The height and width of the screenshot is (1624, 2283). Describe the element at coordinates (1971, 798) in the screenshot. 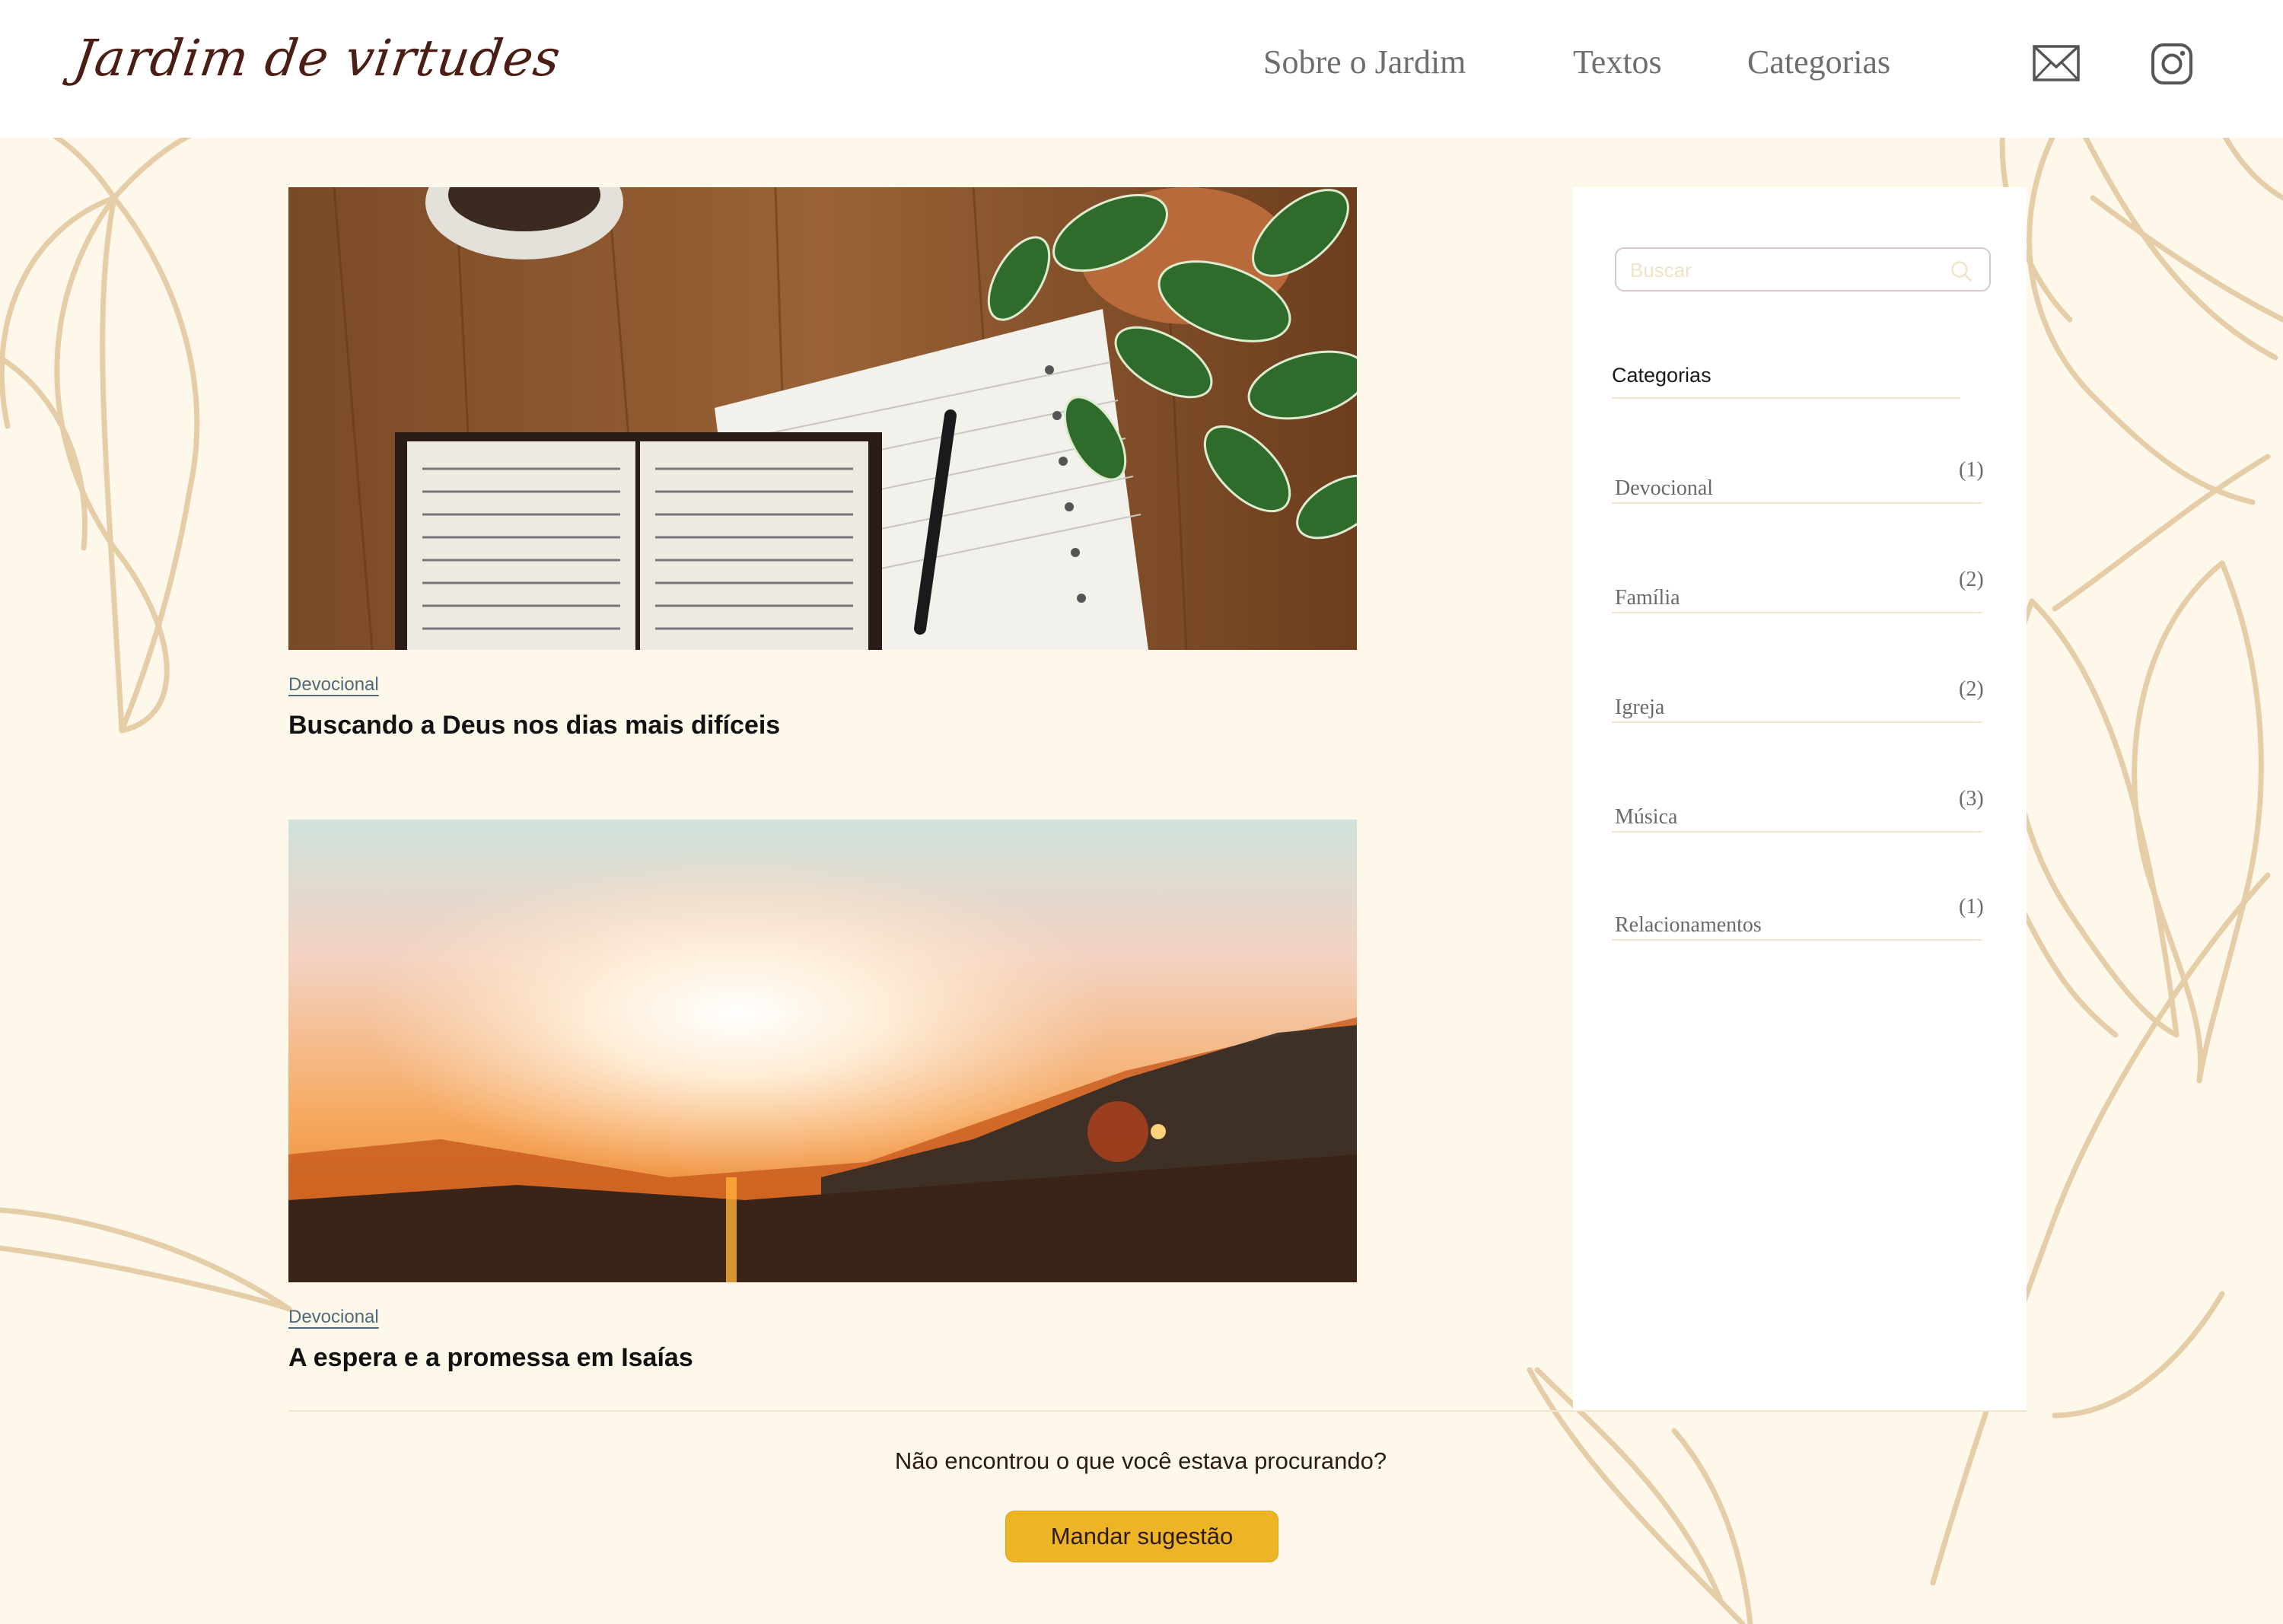

I see `category-count: (3)` at that location.